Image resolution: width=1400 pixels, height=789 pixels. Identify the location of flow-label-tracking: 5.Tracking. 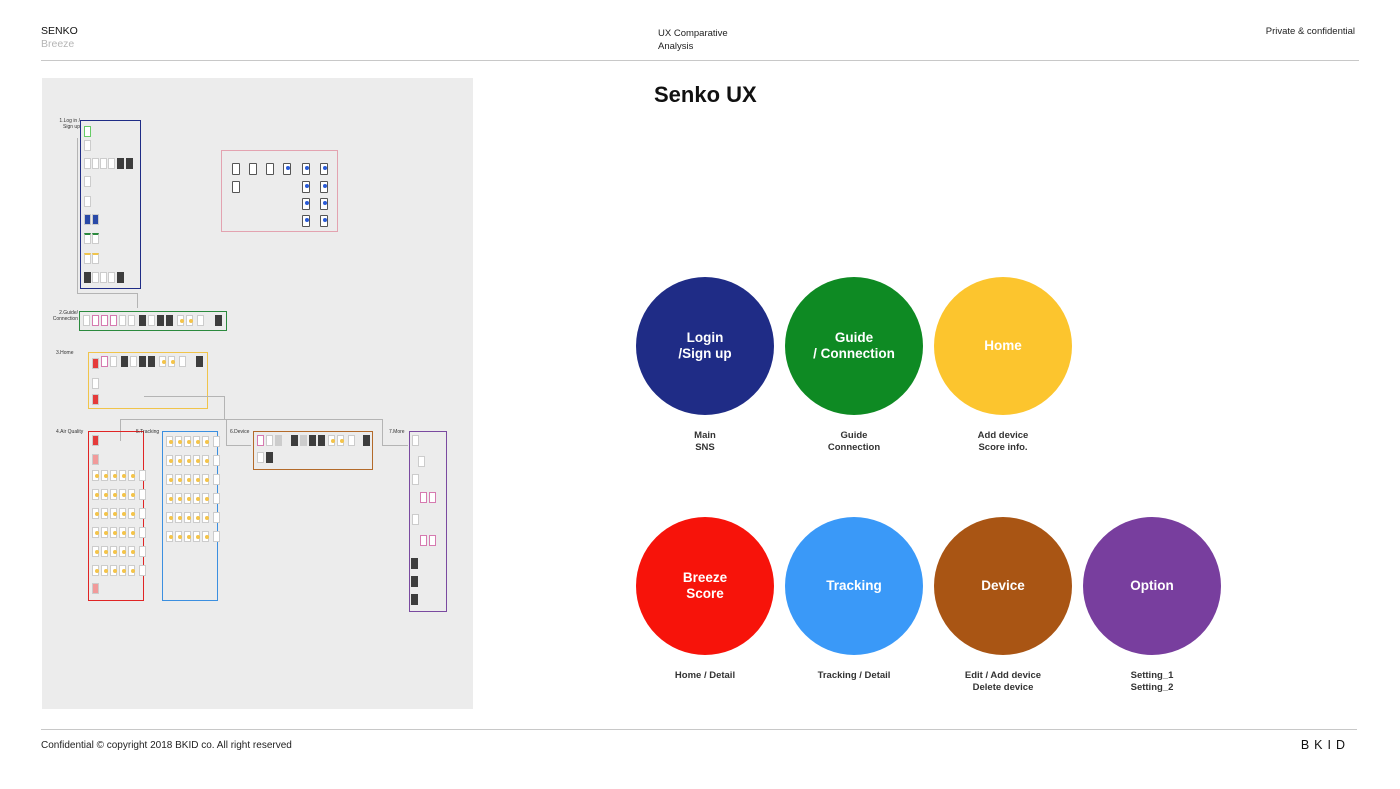
(148, 432).